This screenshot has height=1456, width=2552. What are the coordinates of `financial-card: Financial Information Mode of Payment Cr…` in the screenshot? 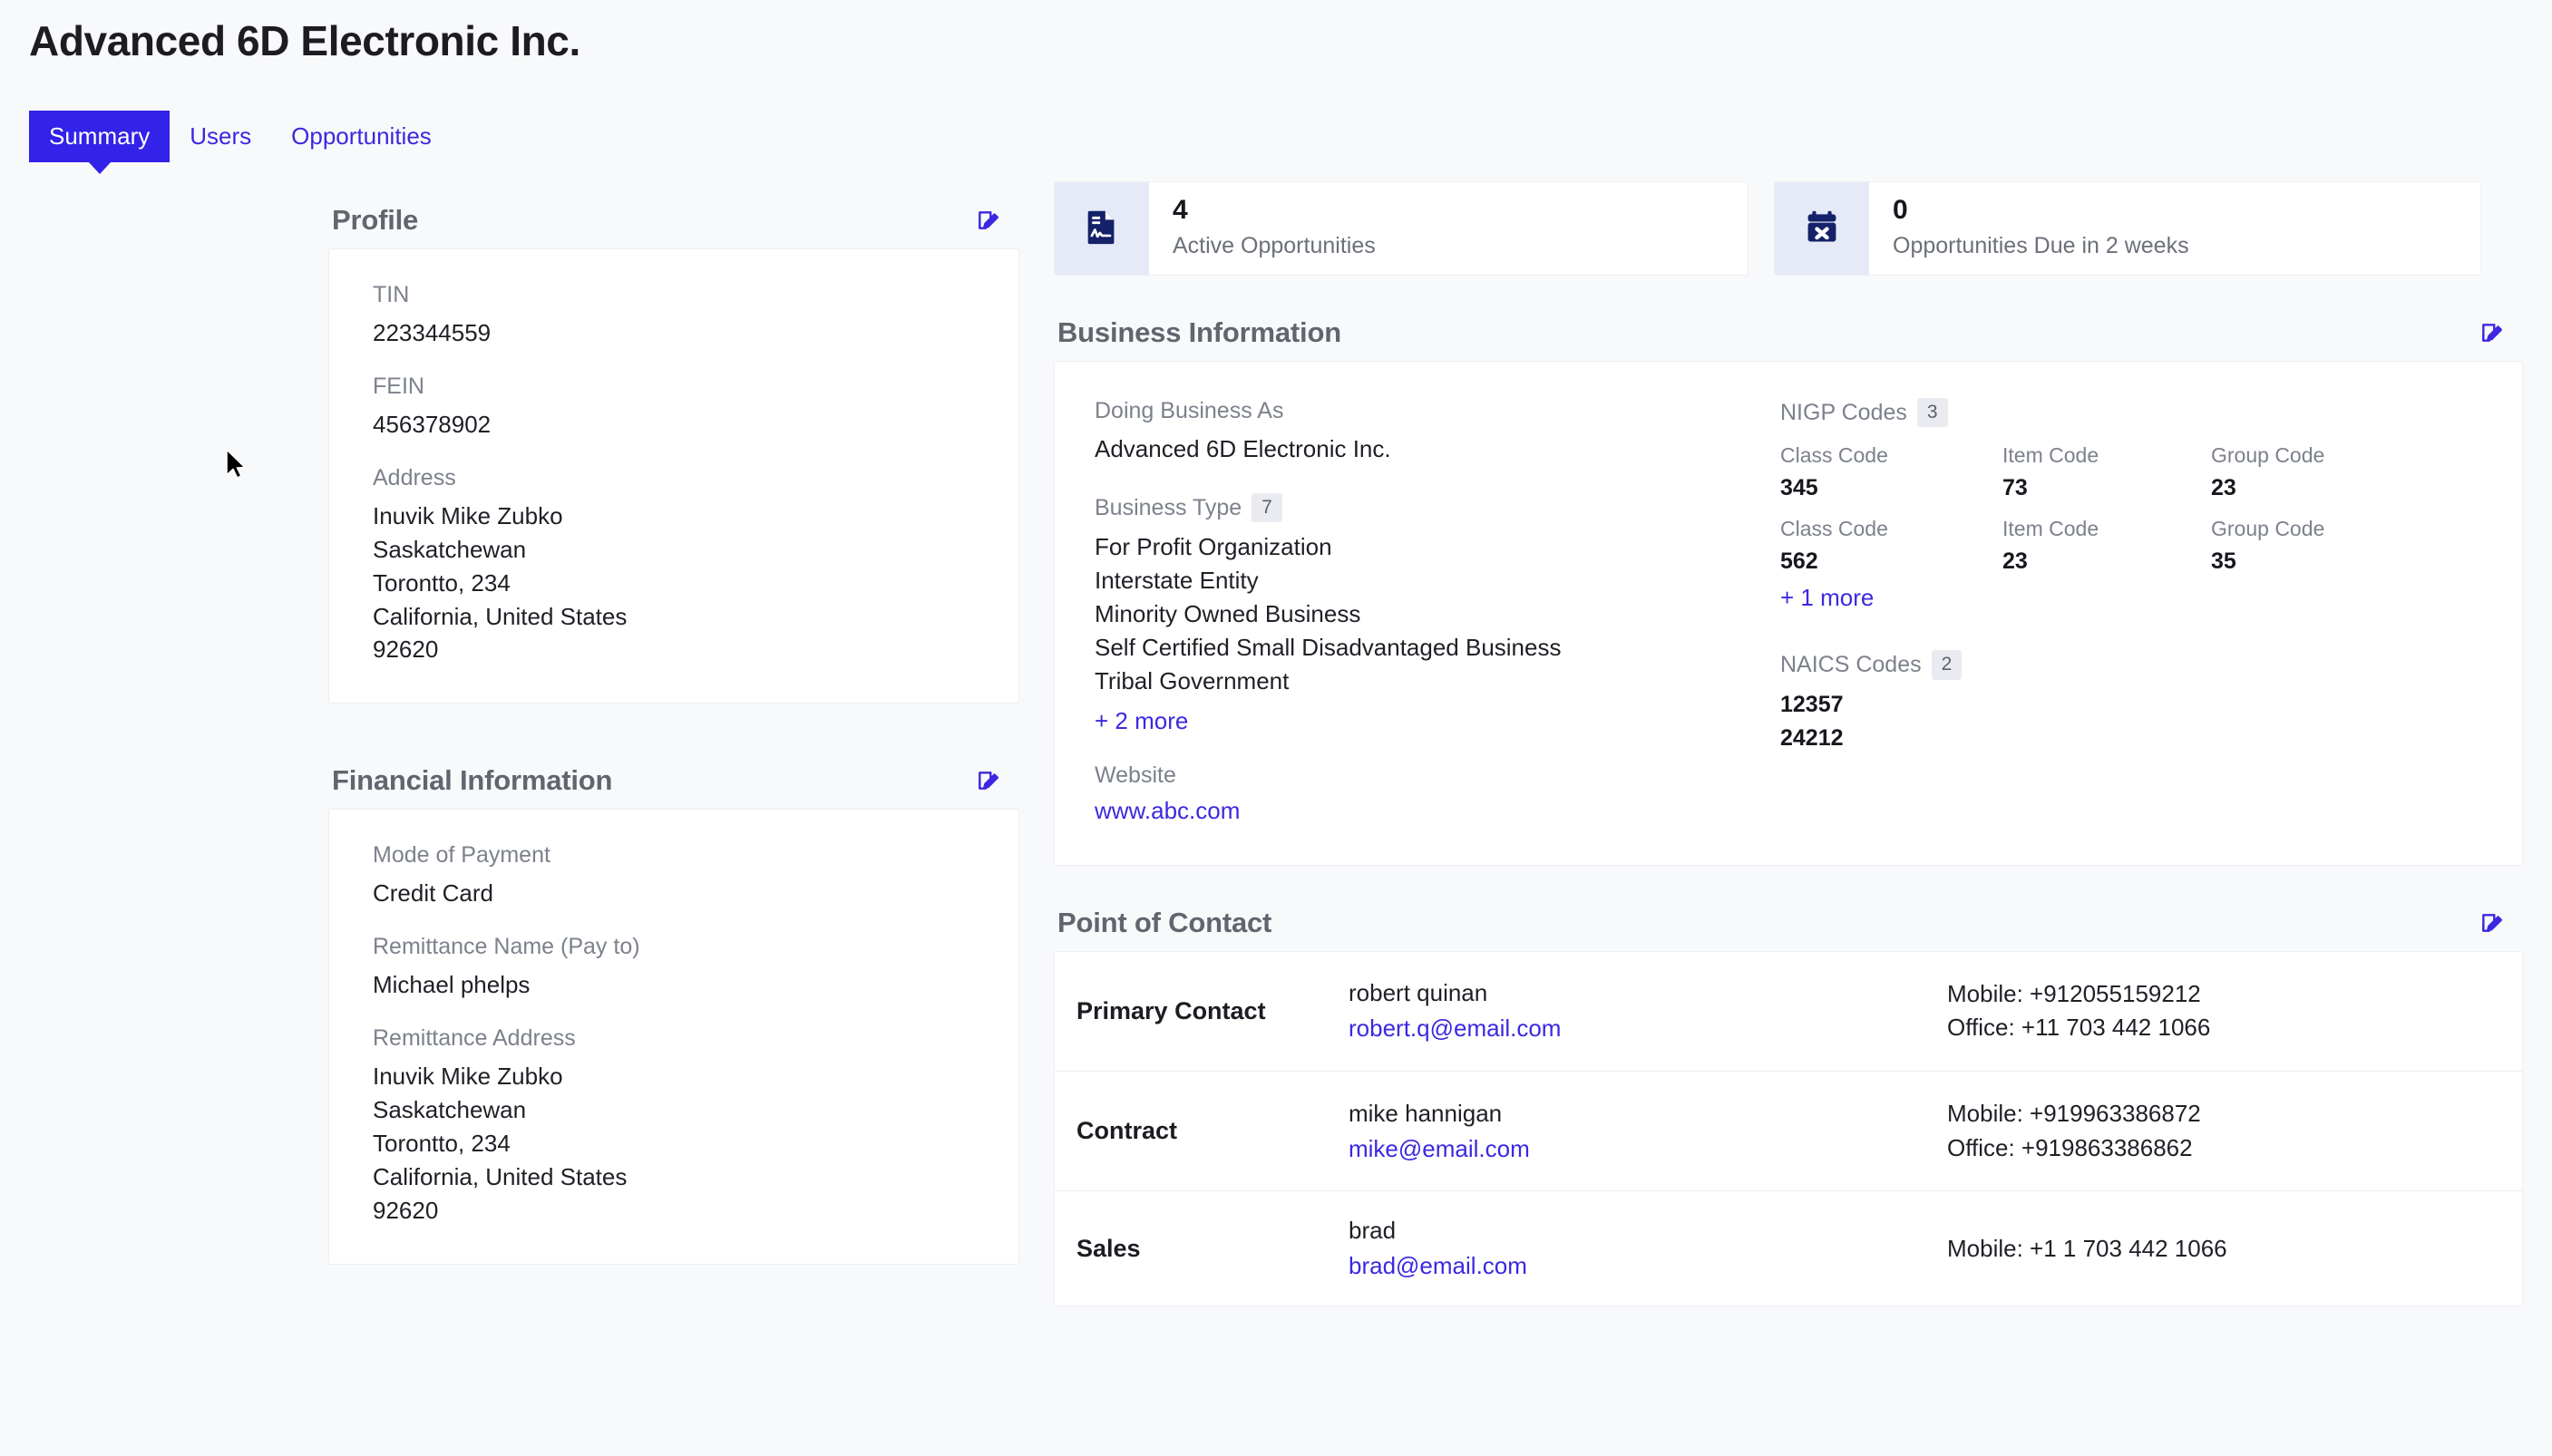 It's located at (673, 1009).